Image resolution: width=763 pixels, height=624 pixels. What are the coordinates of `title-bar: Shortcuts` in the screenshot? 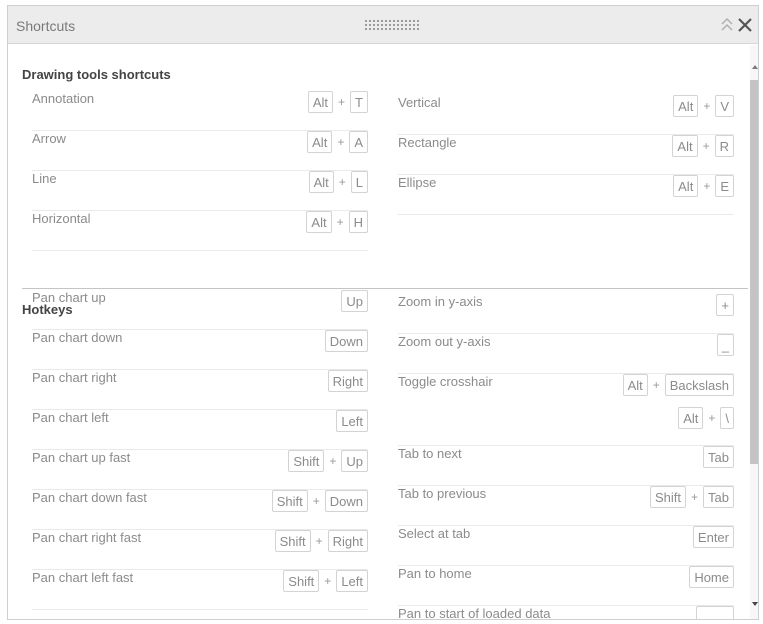 It's located at (383, 25).